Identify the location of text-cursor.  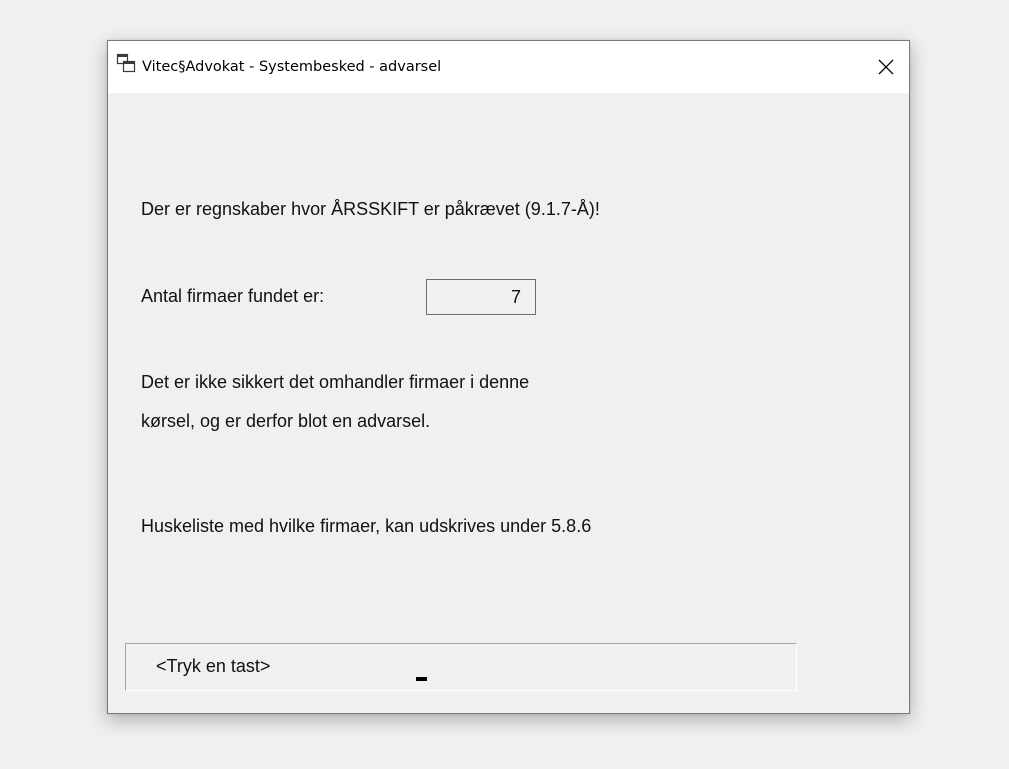
(421, 679).